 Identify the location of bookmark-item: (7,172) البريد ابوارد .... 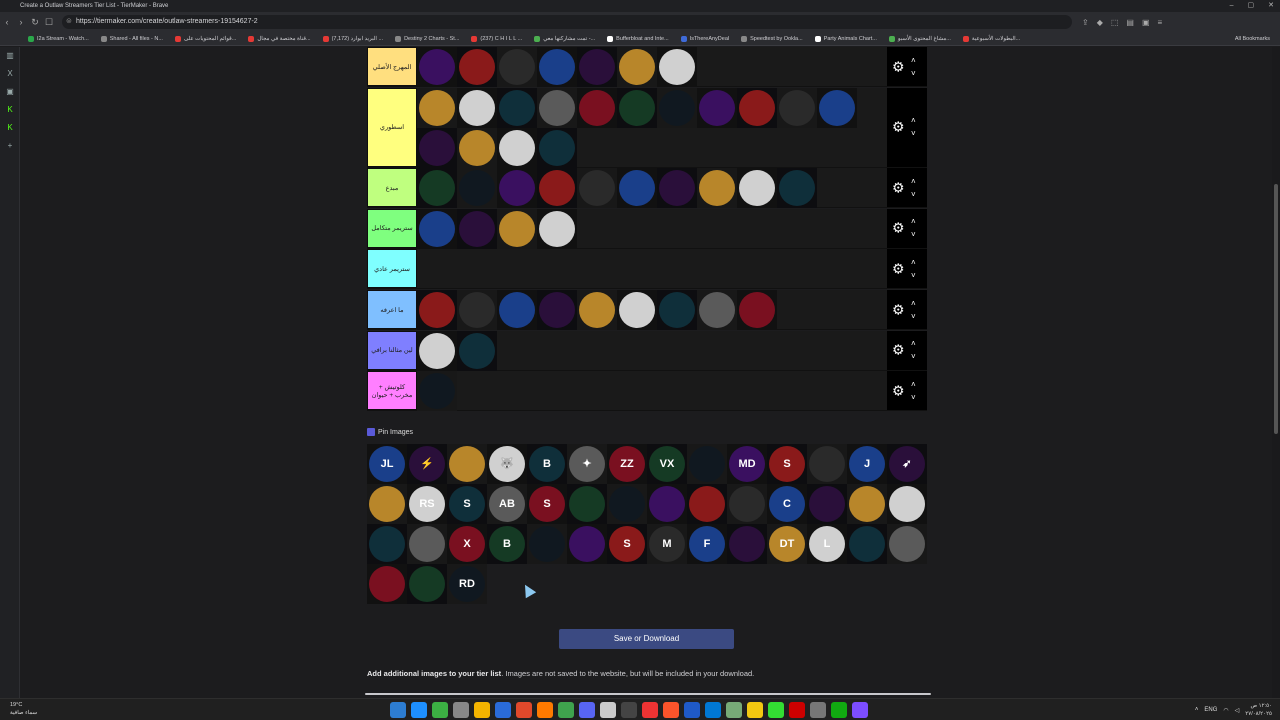
(352, 38).